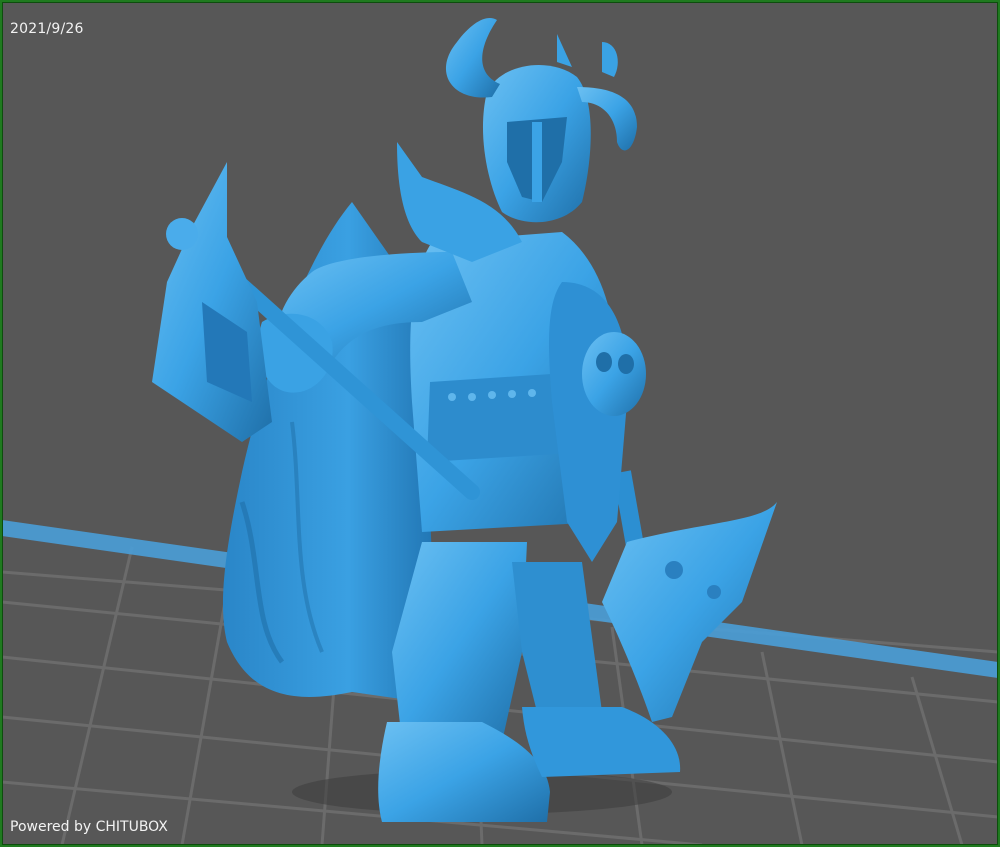 This screenshot has width=1000, height=847. I want to click on powered-by-watermark: Powered by CHITUBOX, so click(89, 827).